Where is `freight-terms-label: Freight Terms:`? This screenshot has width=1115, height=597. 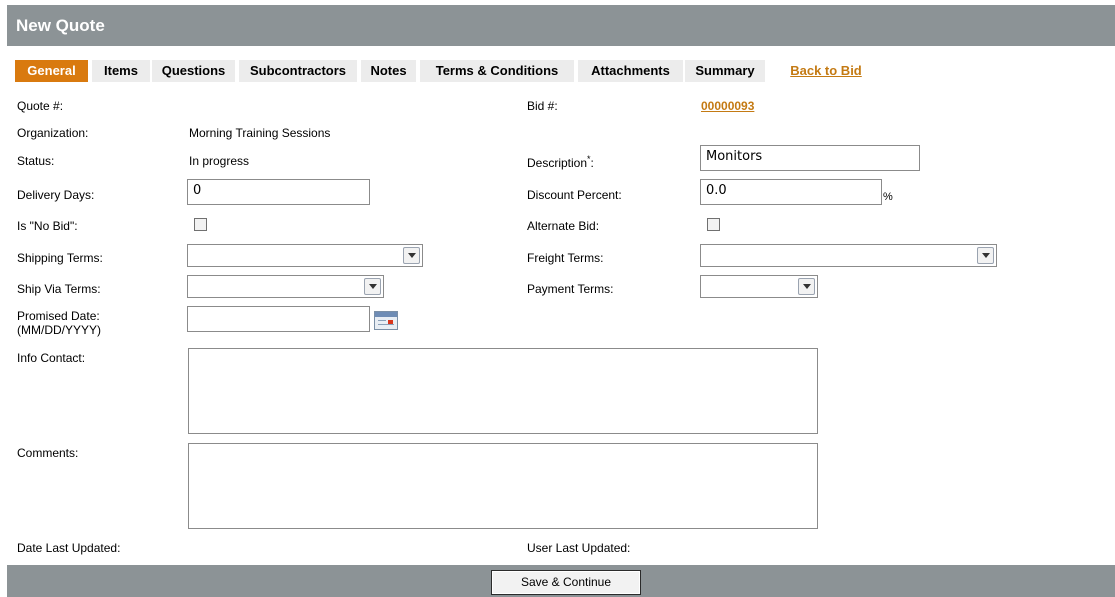
freight-terms-label: Freight Terms: is located at coordinates (565, 258).